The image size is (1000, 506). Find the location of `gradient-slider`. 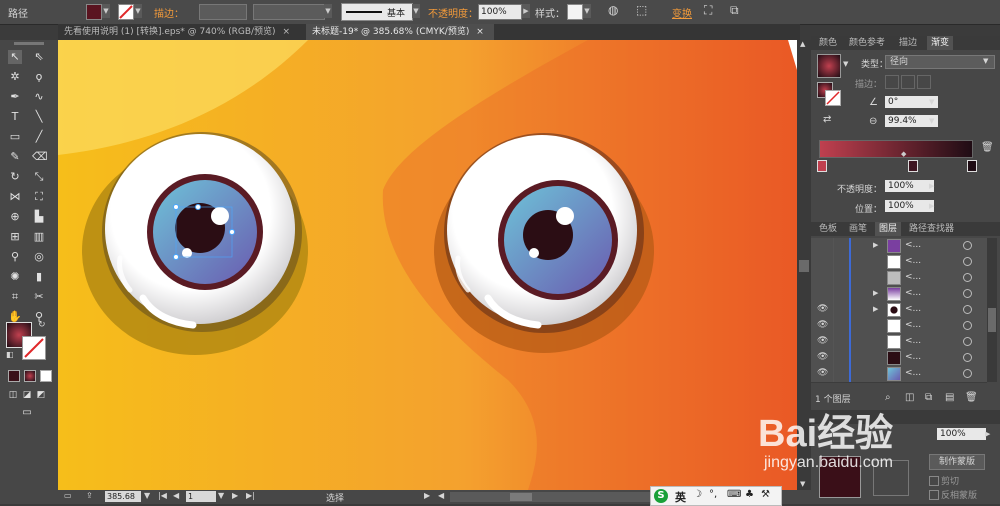

gradient-slider is located at coordinates (896, 149).